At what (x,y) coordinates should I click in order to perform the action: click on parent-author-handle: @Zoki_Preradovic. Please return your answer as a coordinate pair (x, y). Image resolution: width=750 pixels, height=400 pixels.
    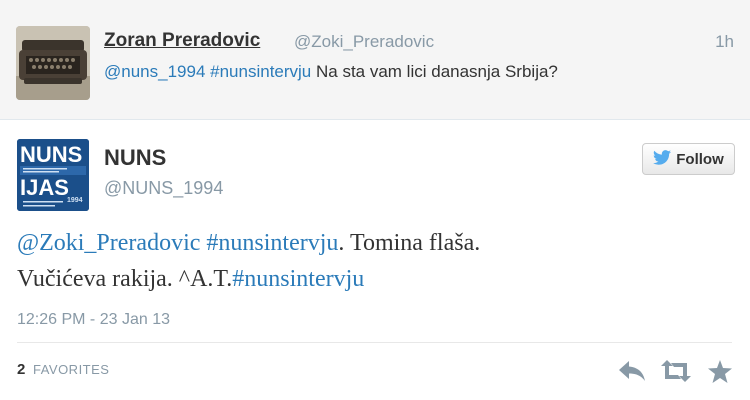
    Looking at the image, I should click on (364, 42).